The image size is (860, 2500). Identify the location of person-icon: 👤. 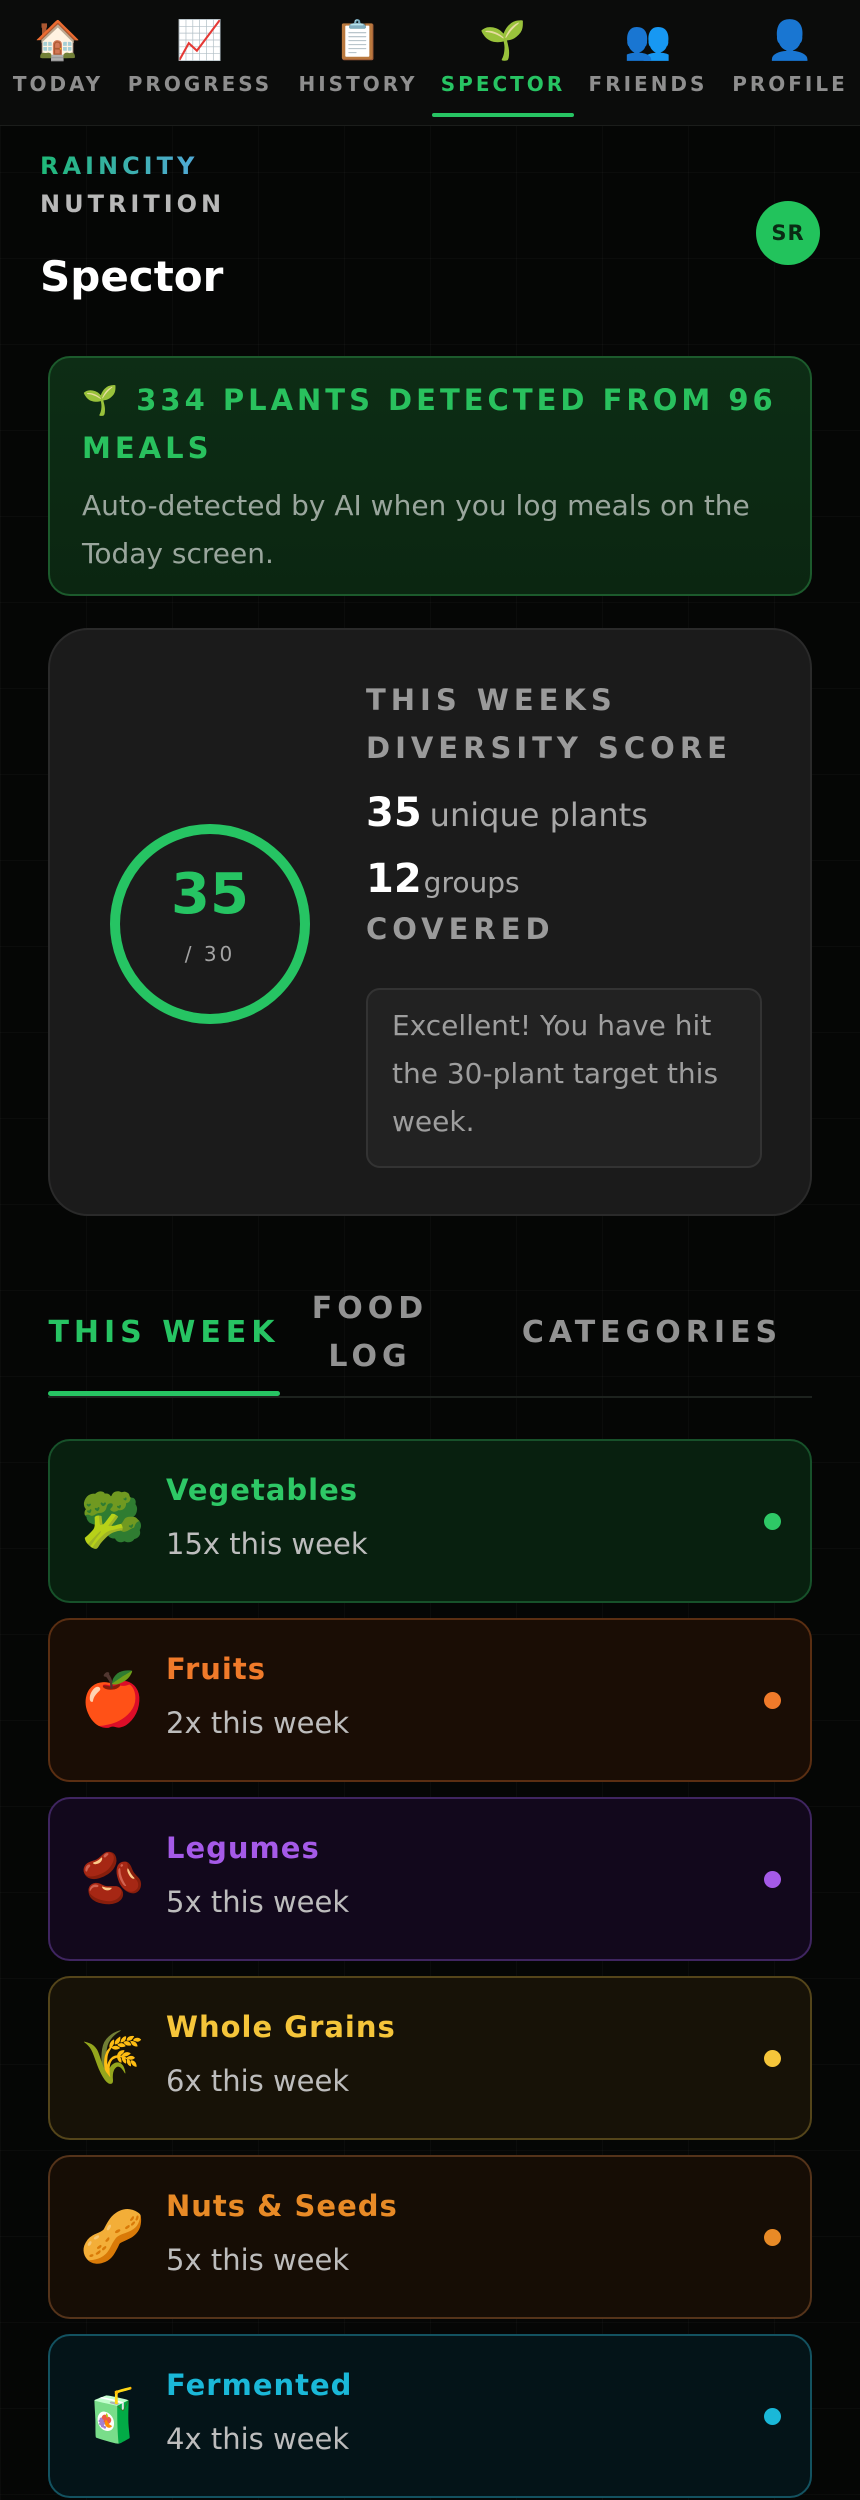
(790, 40).